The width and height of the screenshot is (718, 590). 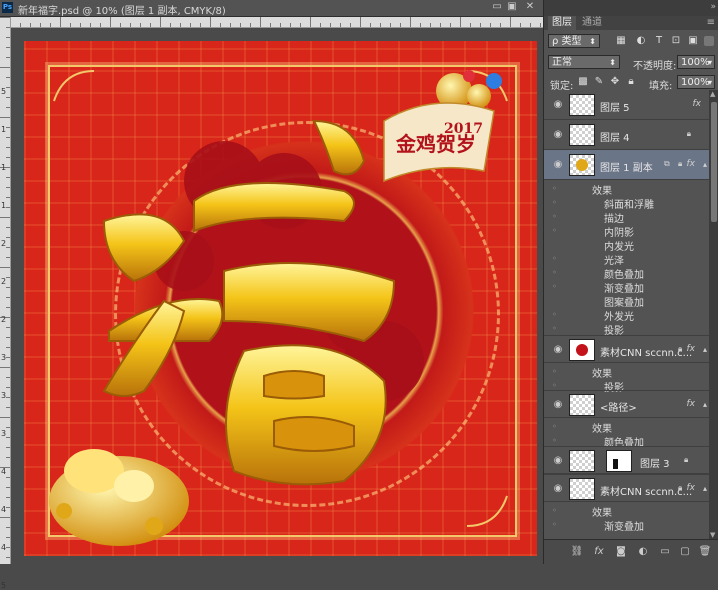 I want to click on layer-row: ◉ 图层 3 🔒︎, so click(x=626, y=460).